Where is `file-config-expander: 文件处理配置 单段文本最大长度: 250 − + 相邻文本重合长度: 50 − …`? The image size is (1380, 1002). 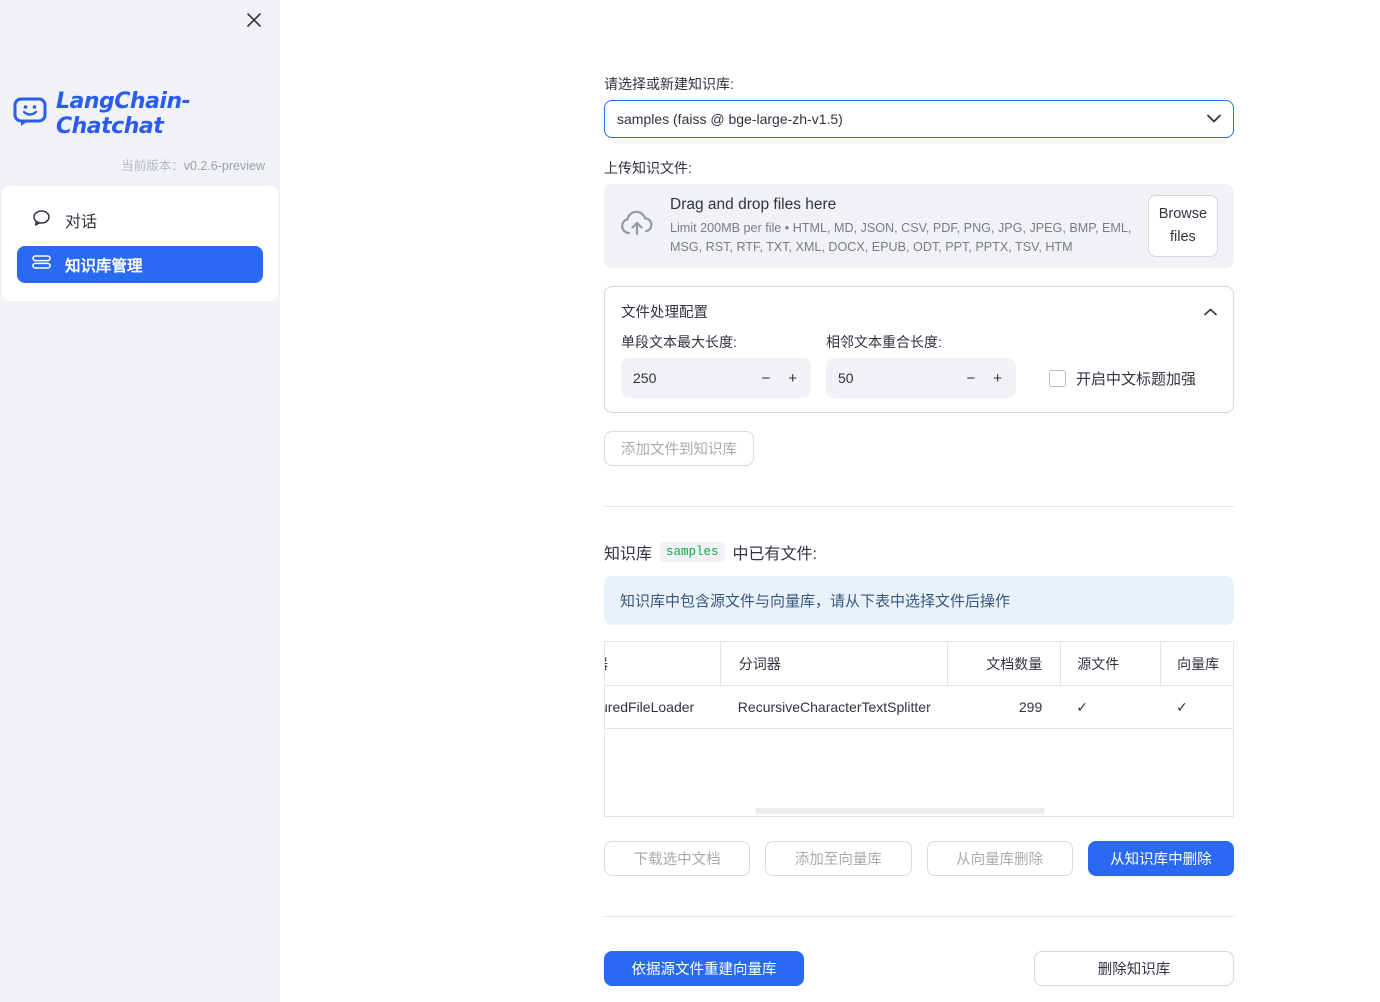 file-config-expander: 文件处理配置 单段文本最大长度: 250 − + 相邻文本重合长度: 50 − … is located at coordinates (919, 349).